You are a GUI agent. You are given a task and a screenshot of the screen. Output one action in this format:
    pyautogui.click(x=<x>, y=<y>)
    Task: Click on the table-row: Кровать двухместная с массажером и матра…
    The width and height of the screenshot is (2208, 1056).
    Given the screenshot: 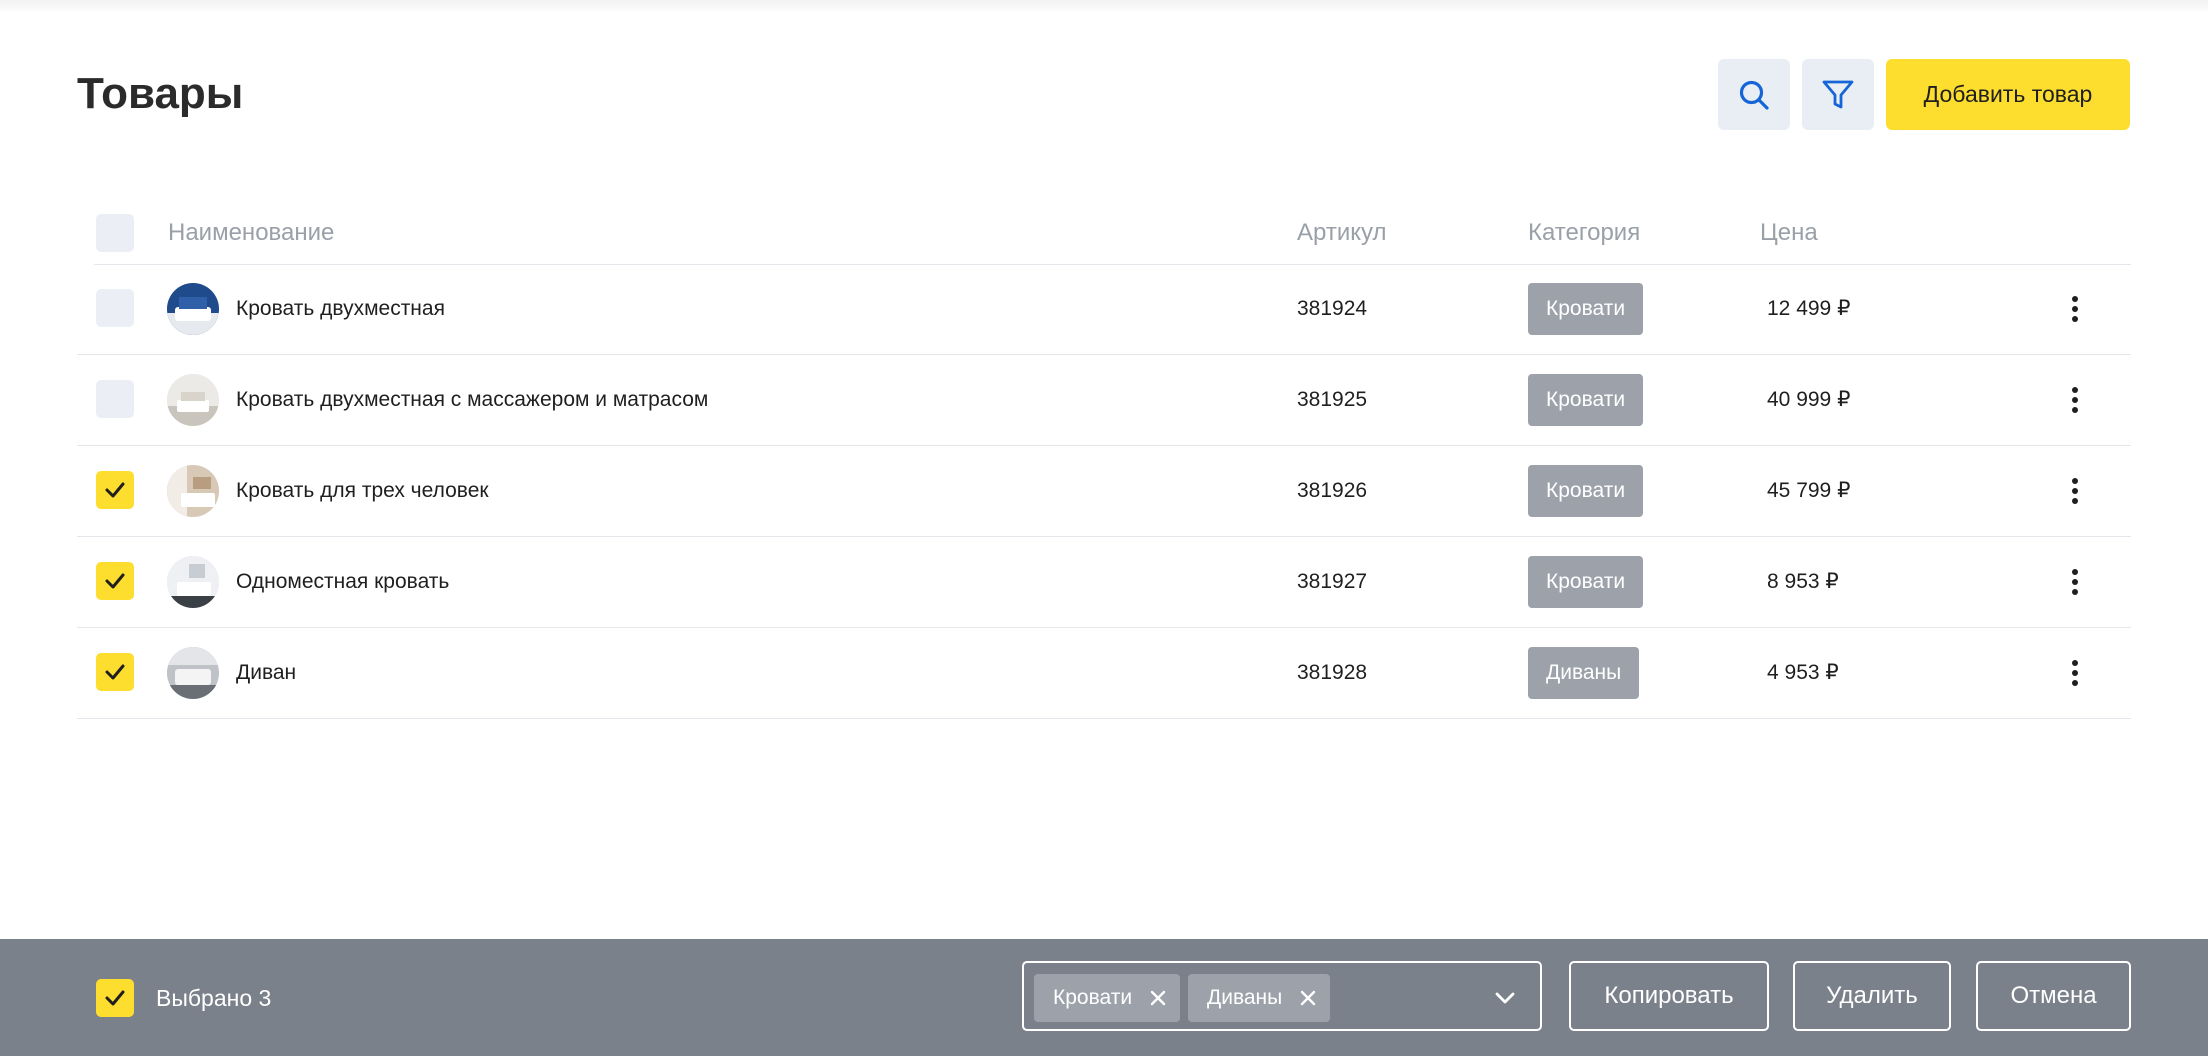 What is the action you would take?
    pyautogui.click(x=1104, y=400)
    